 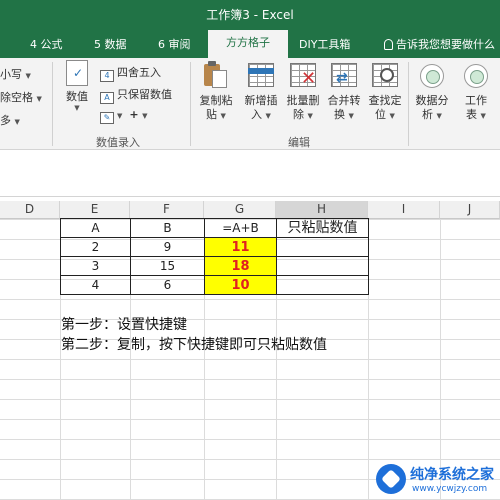 What do you see at coordinates (95, 210) in the screenshot?
I see `column-header-e: E` at bounding box center [95, 210].